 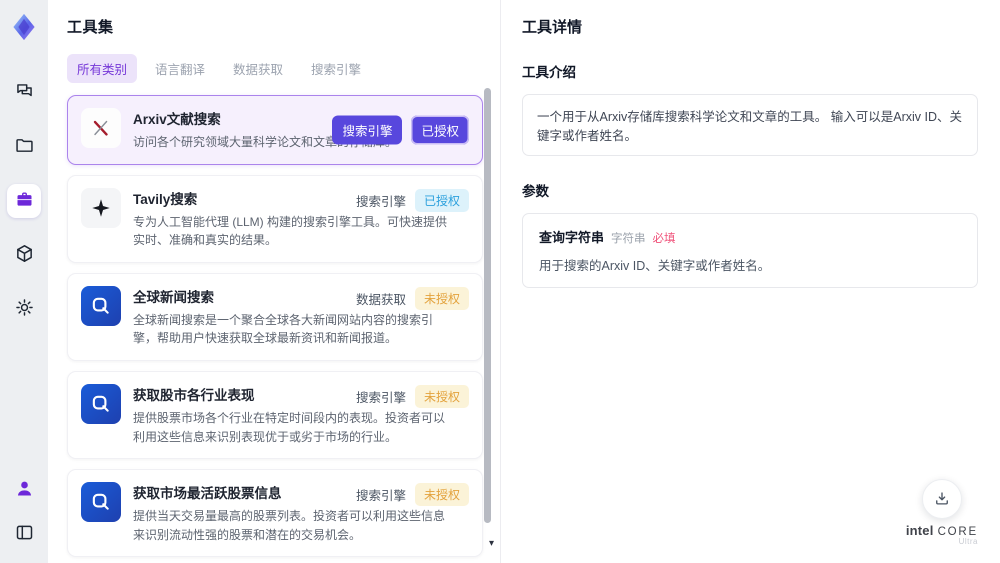 I want to click on sidebar-item-briefcase, so click(x=24, y=201).